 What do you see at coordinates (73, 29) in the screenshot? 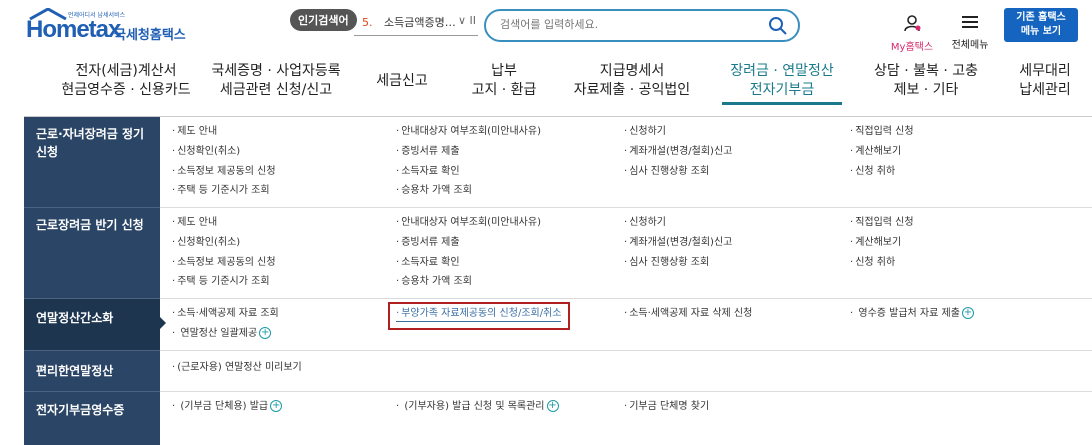
I see `logo-wordmark: Hometax` at bounding box center [73, 29].